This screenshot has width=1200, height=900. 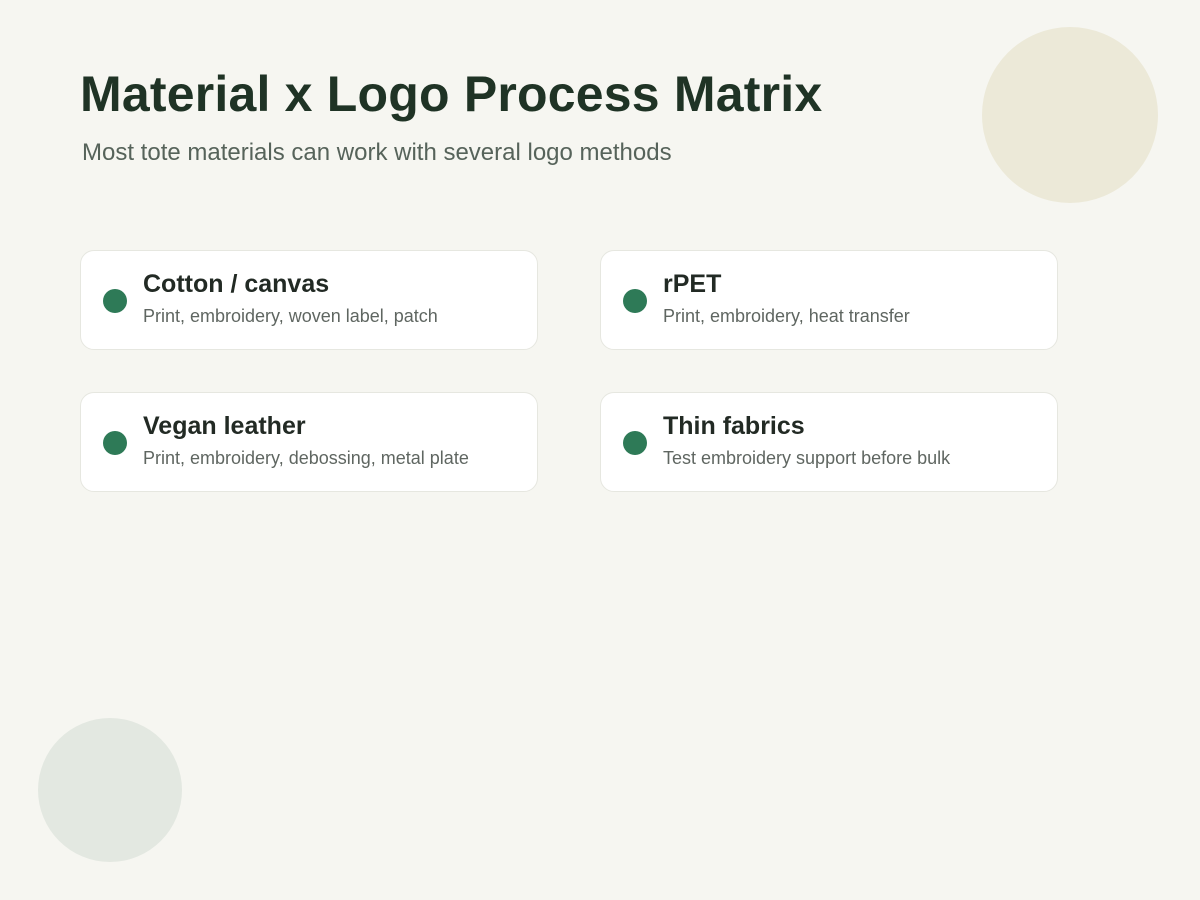 I want to click on decorative-circle-bottom, so click(x=110, y=790).